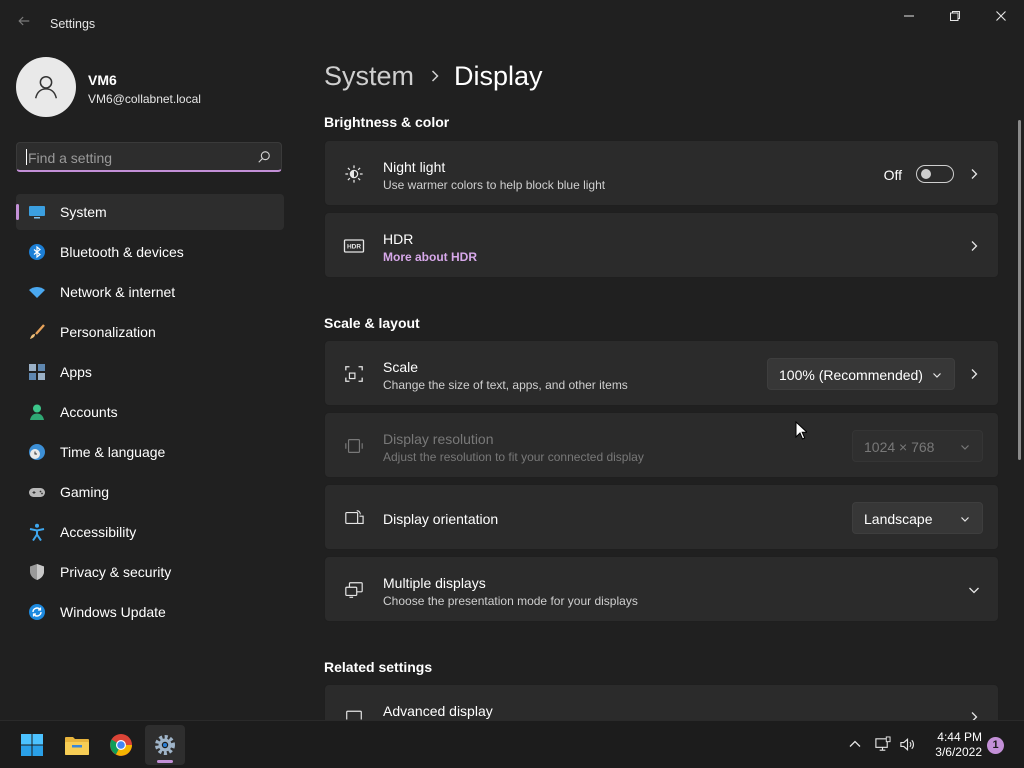 Image resolution: width=1024 pixels, height=768 pixels. Describe the element at coordinates (32, 745) in the screenshot. I see `start-button` at that location.